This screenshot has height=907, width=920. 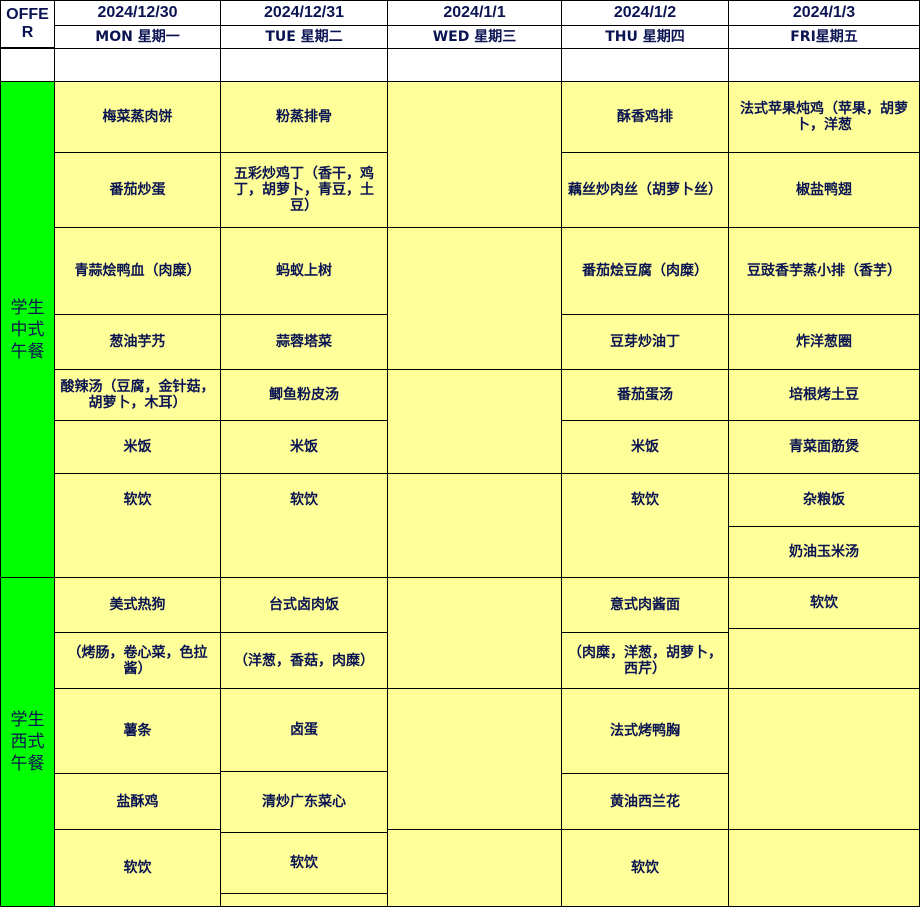 I want to click on menu-item: 培根烤土豆, so click(x=824, y=395).